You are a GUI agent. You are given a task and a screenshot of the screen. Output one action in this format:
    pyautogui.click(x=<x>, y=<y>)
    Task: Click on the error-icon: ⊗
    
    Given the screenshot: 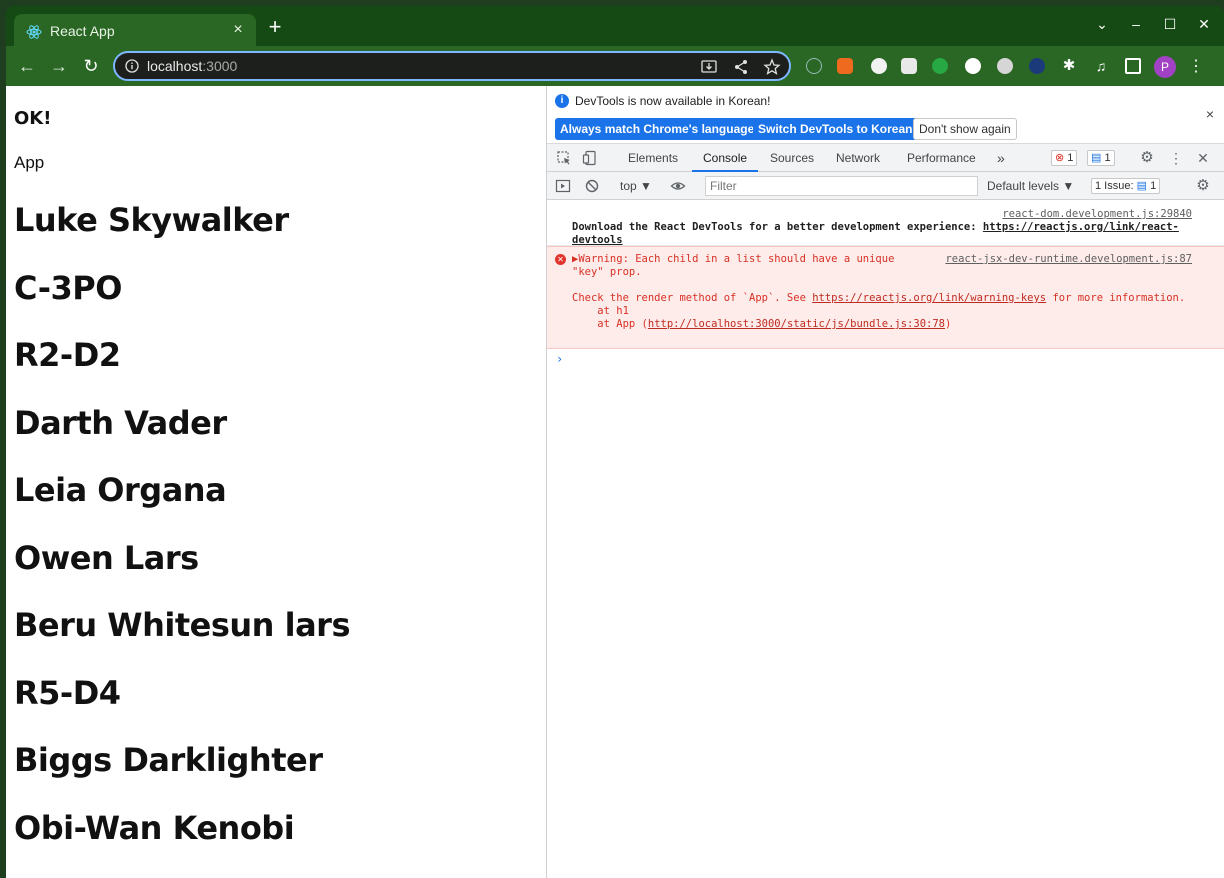 What is the action you would take?
    pyautogui.click(x=1060, y=158)
    